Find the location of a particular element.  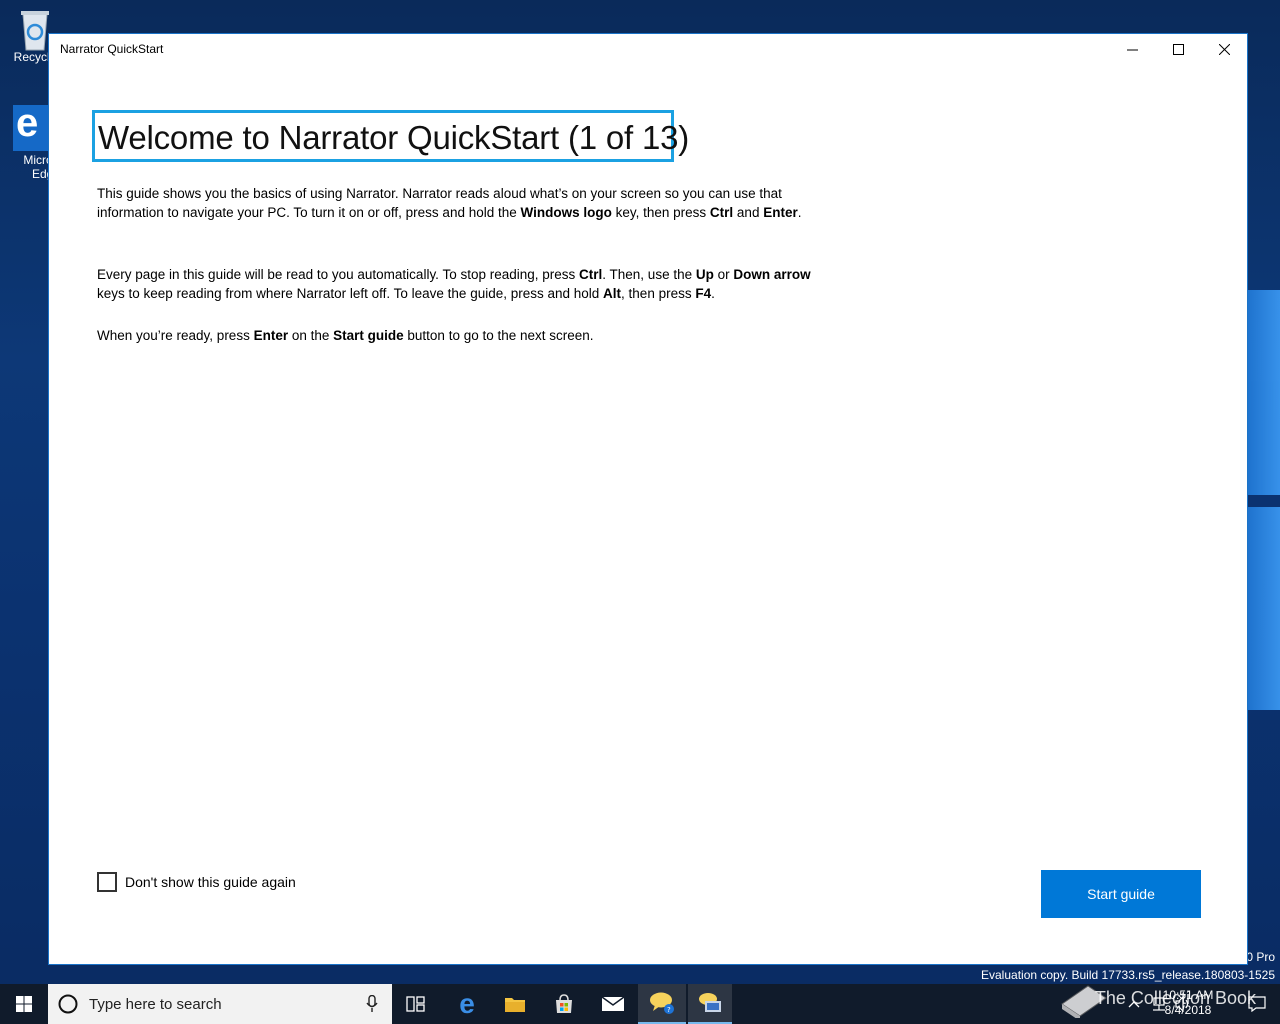

store-icon is located at coordinates (564, 1003).